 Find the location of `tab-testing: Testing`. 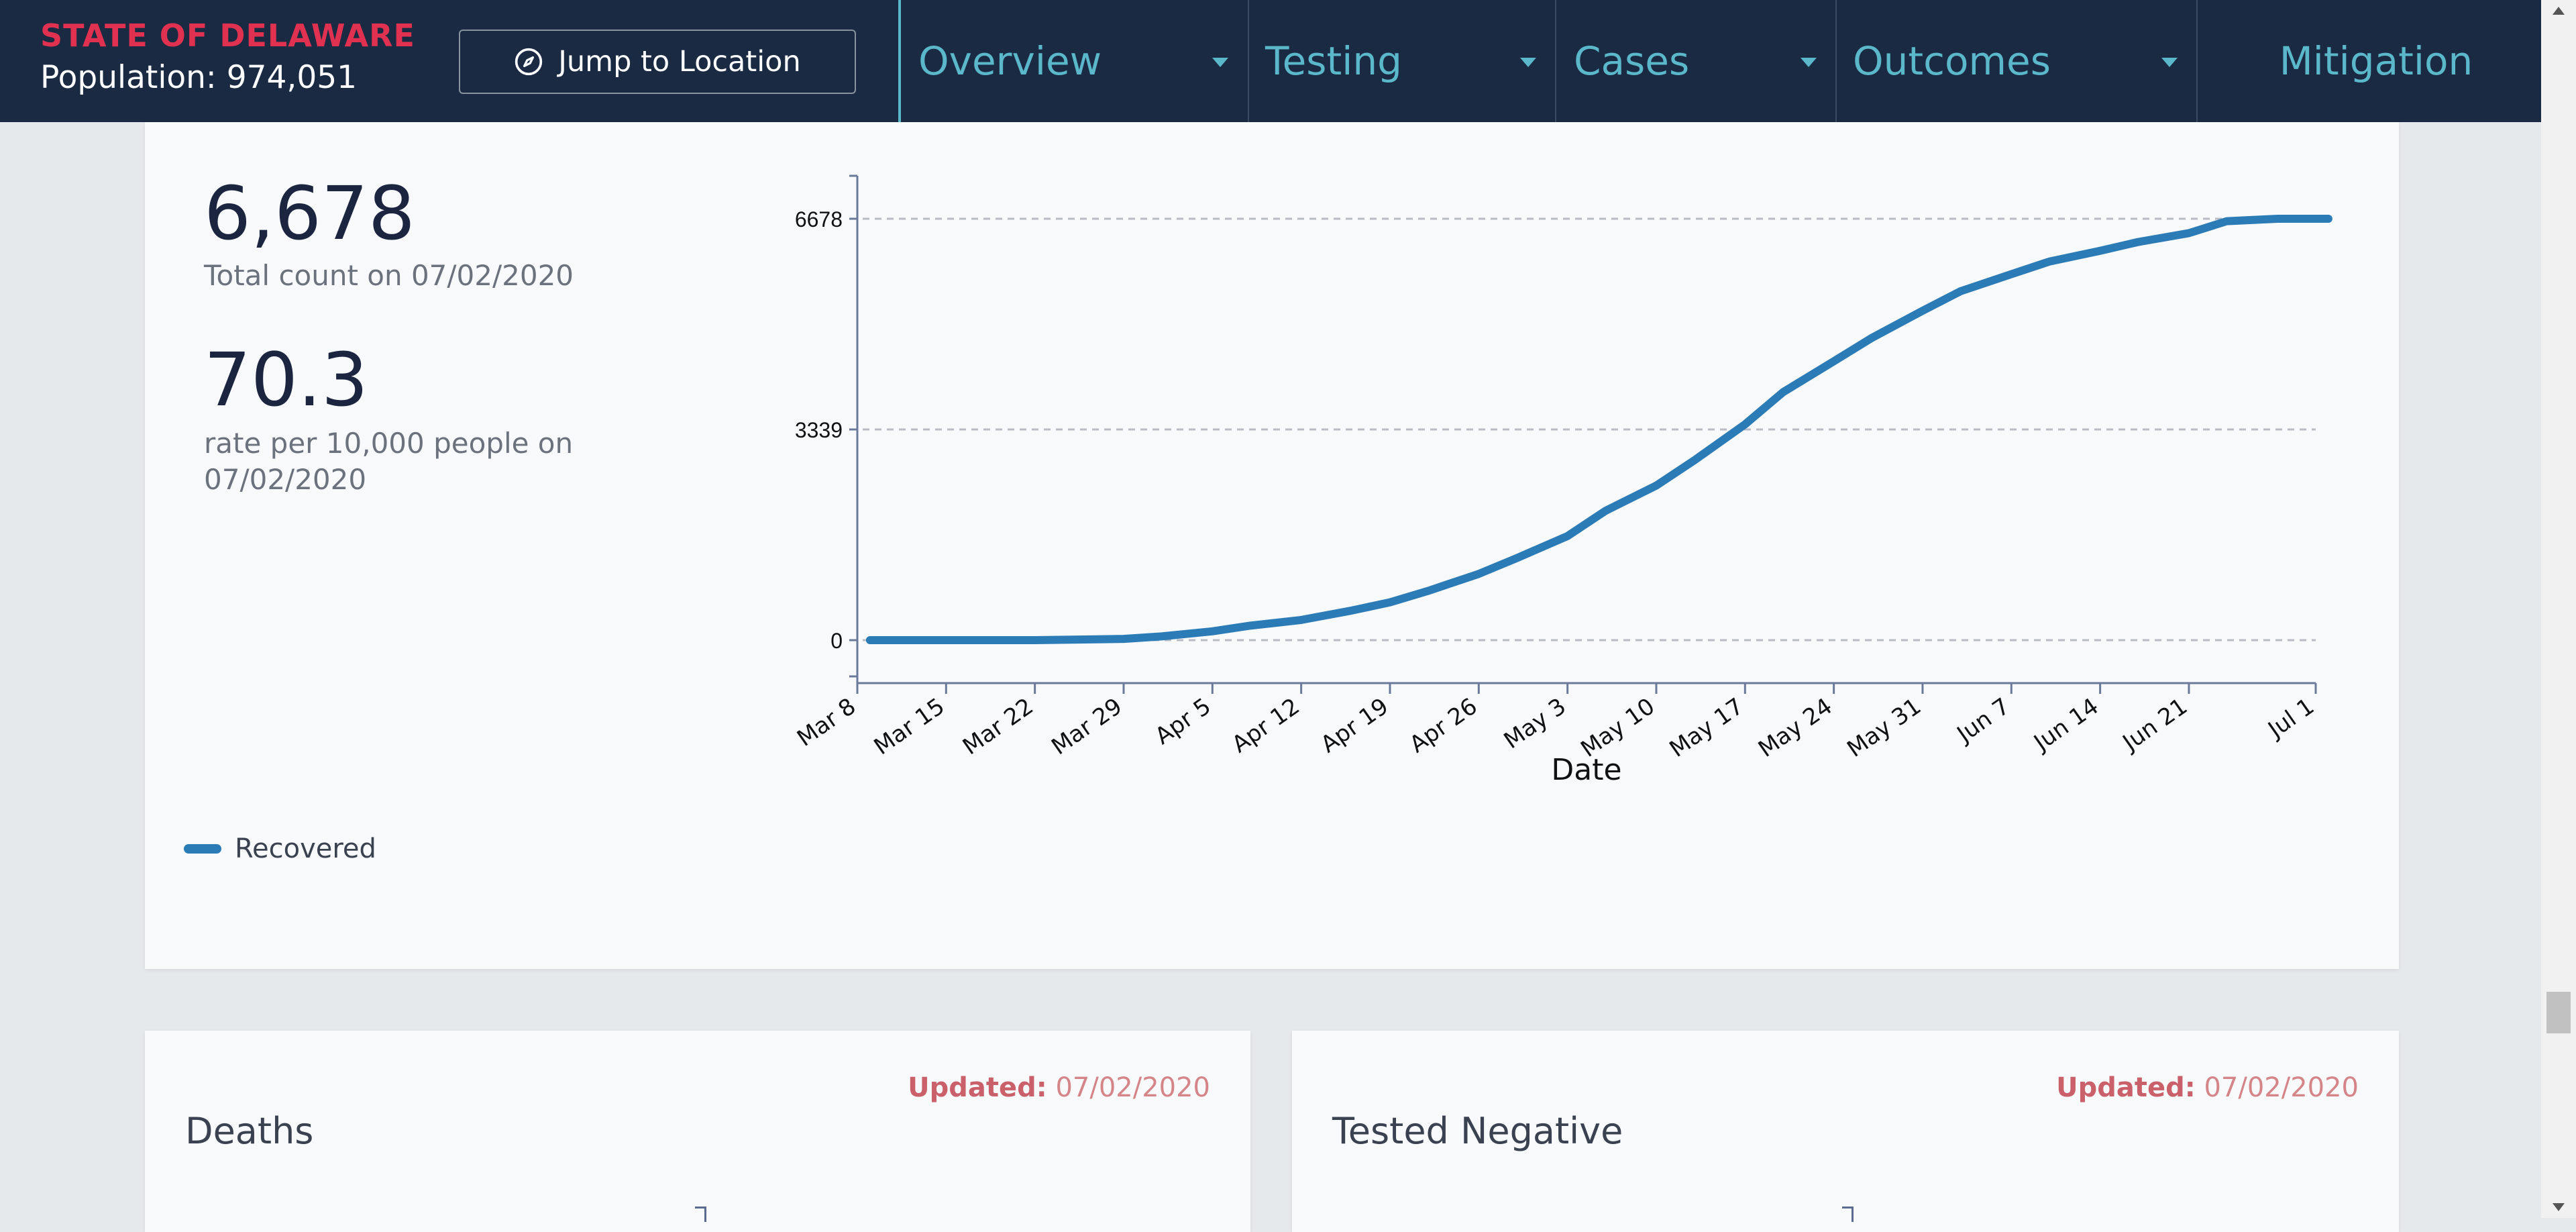

tab-testing: Testing is located at coordinates (1402, 61).